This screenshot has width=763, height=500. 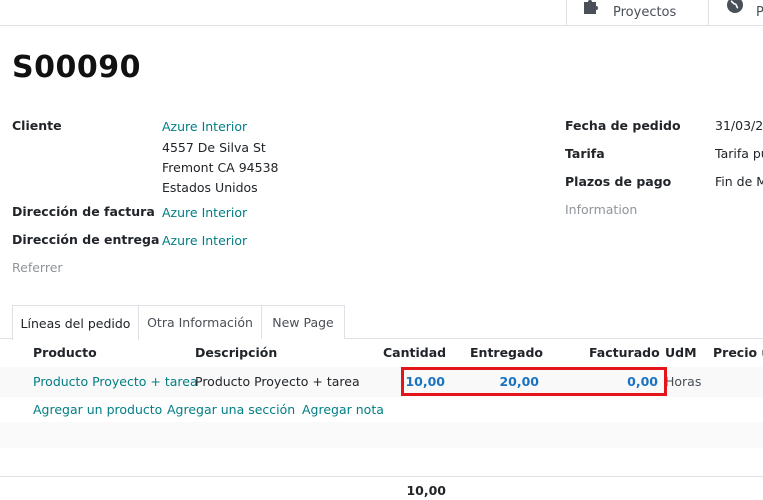 I want to click on projects-smart-button: Proyectos, so click(x=637, y=13).